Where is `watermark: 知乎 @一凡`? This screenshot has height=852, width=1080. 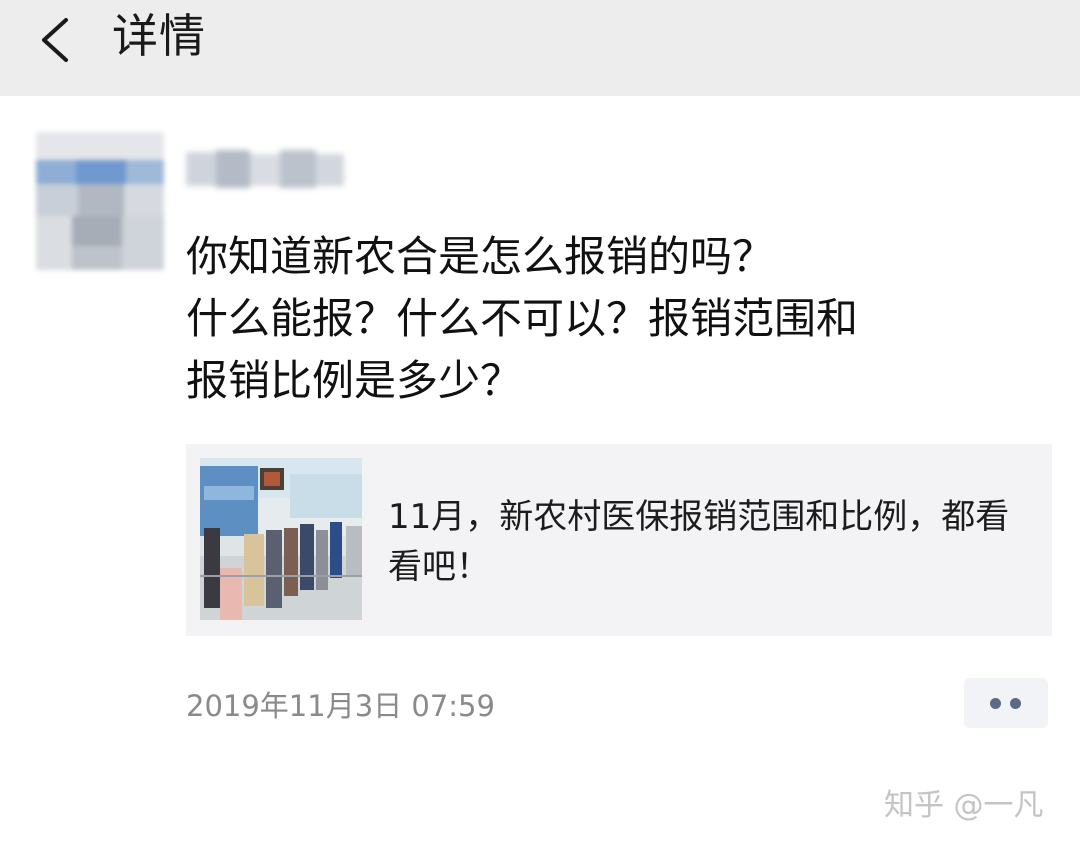 watermark: 知乎 @一凡 is located at coordinates (964, 805).